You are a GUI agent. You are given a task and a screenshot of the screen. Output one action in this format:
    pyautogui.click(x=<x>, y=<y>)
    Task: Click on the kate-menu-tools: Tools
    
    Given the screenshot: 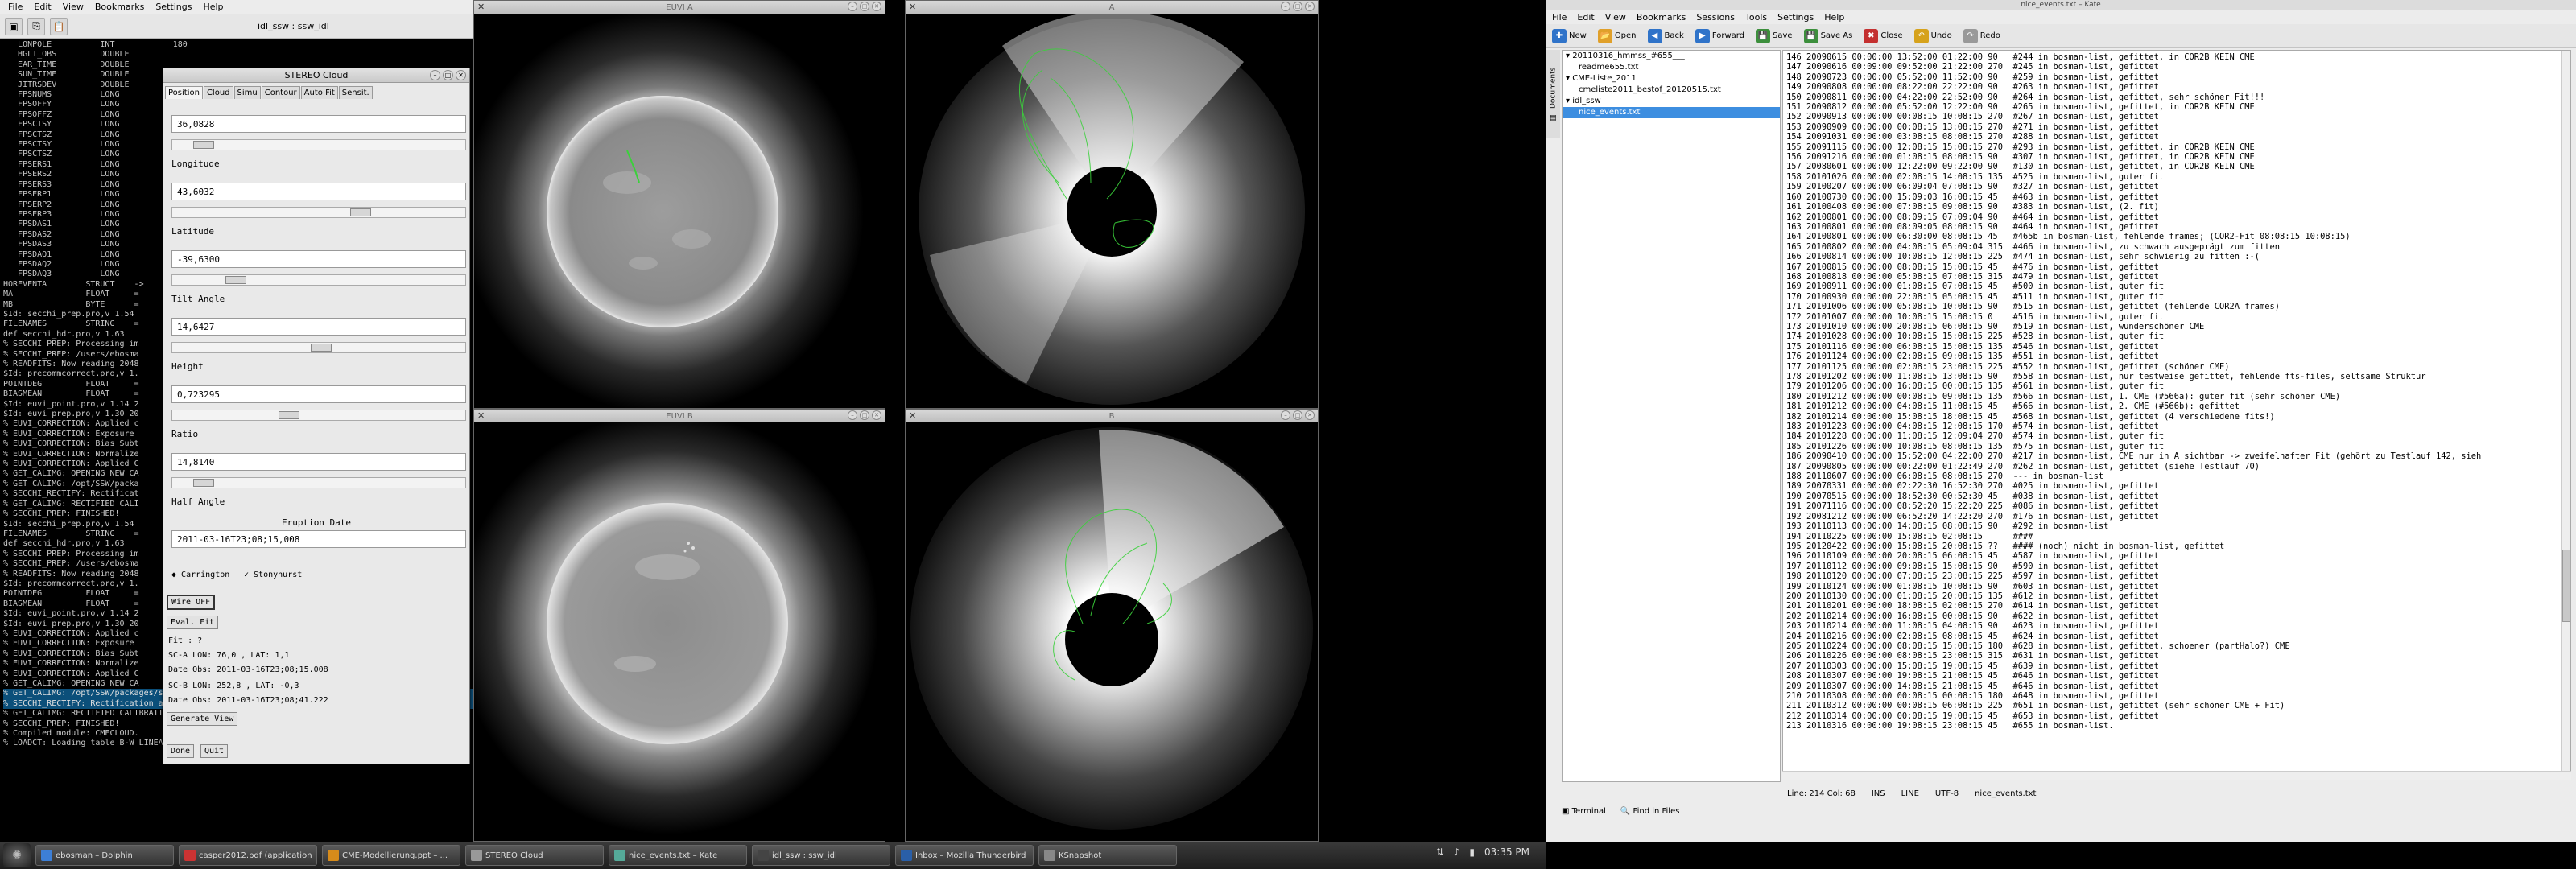 What is the action you would take?
    pyautogui.click(x=1756, y=17)
    